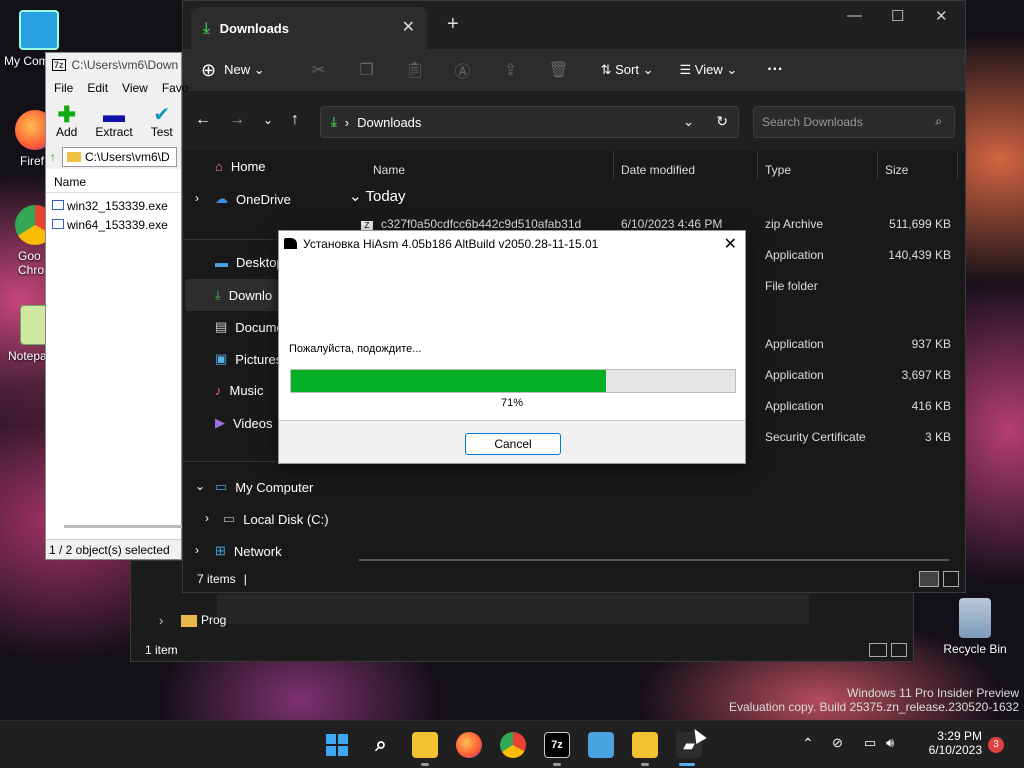  Describe the element at coordinates (941, 16) in the screenshot. I see `close-window-button: ✕` at that location.